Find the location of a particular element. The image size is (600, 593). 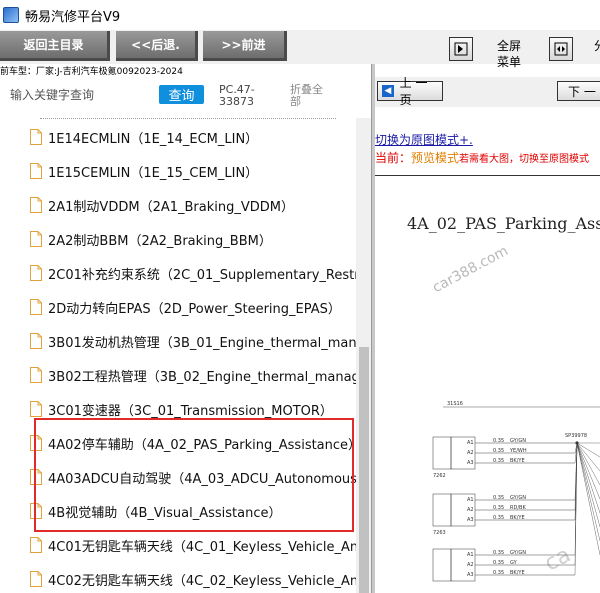

tree-item: 3B02工程热管理（3B_02_Engine_thermal_manager is located at coordinates (178, 375).